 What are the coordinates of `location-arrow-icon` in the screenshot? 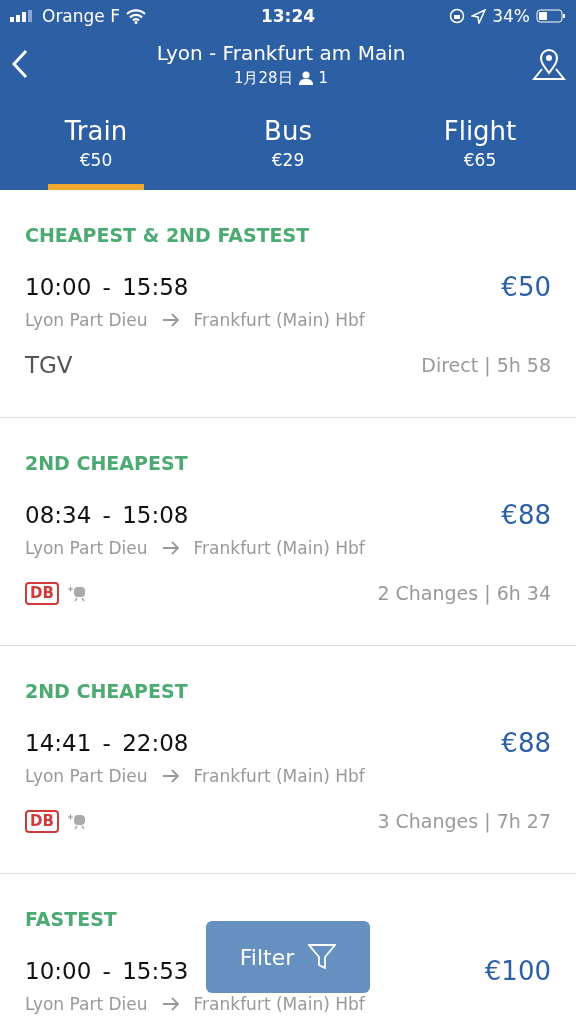 It's located at (479, 16).